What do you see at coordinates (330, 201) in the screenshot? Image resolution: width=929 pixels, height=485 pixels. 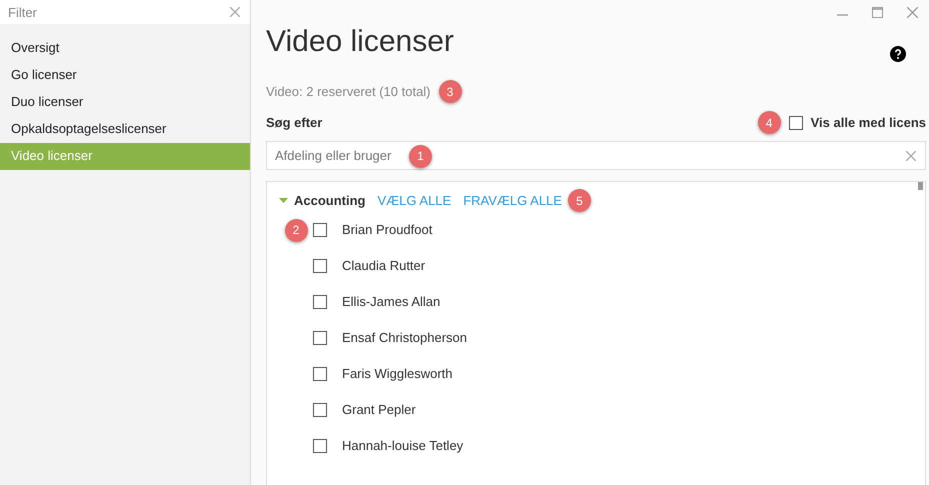 I see `group-name: Accounting` at bounding box center [330, 201].